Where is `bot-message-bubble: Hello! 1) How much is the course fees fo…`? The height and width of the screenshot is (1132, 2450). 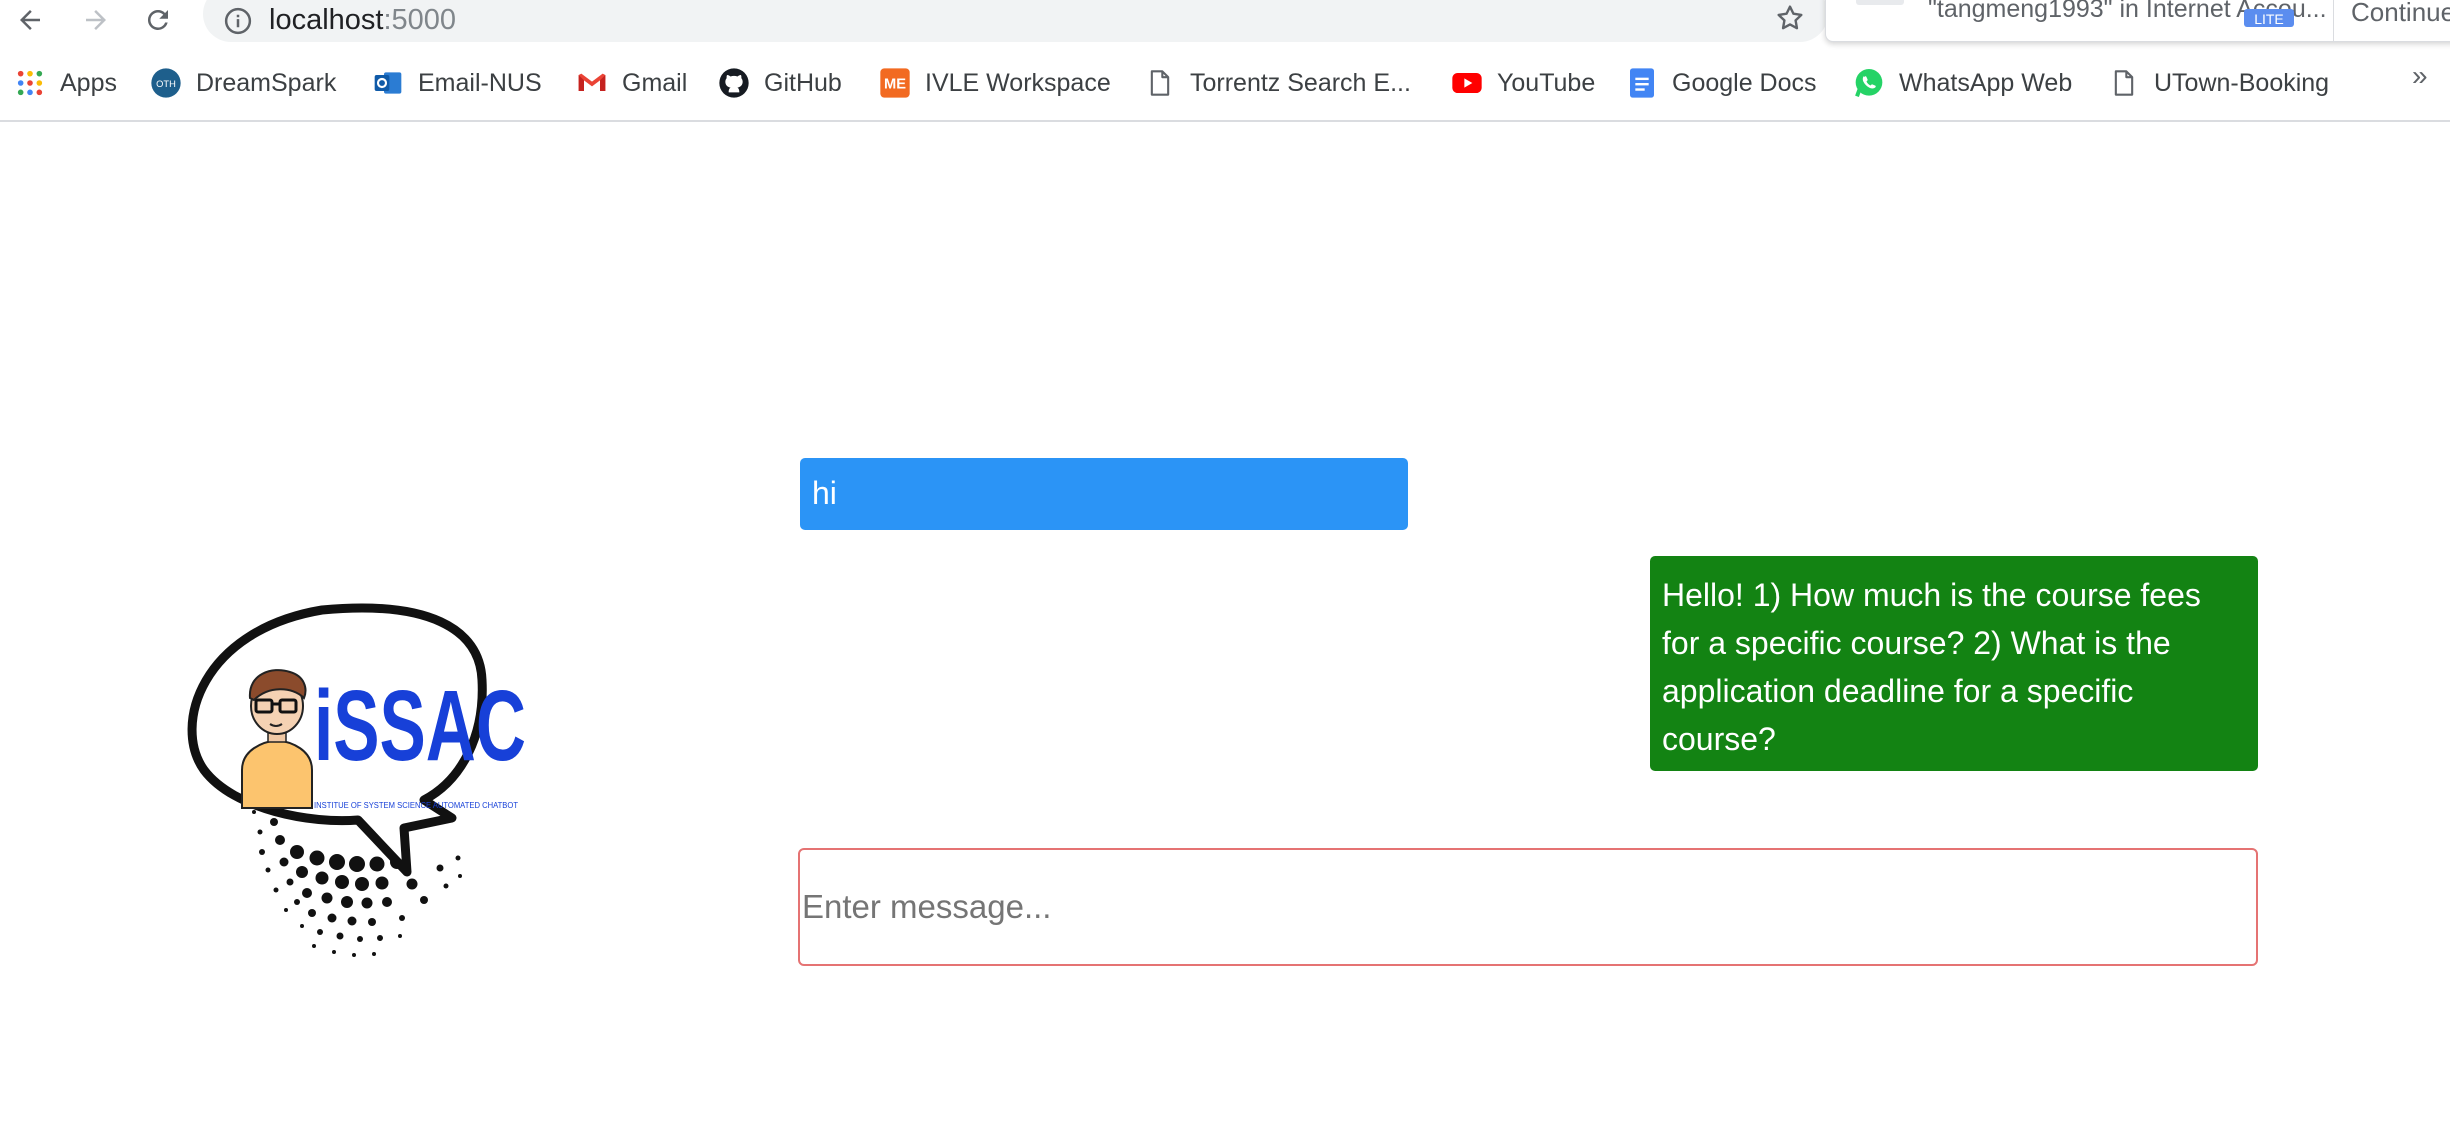
bot-message-bubble: Hello! 1) How much is the course fees fo… is located at coordinates (1954, 663).